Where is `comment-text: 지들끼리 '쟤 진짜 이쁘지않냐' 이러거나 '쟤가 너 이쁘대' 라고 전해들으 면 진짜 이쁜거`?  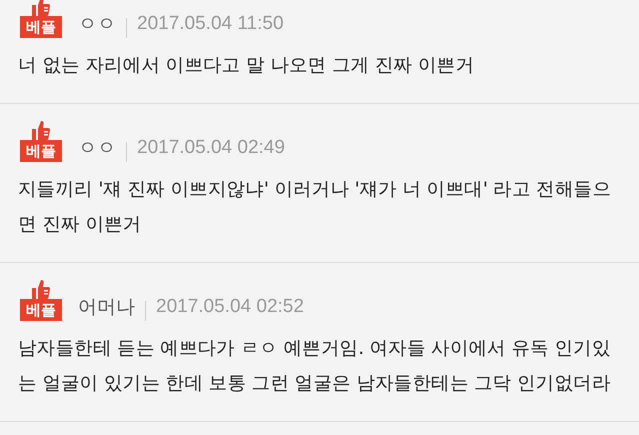
comment-text: 지들끼리 '쟤 진짜 이쁘지않냐' 이러거나 '쟤가 너 이쁘대' 라고 전해들으 면 진짜 이쁜거 is located at coordinates (315, 207).